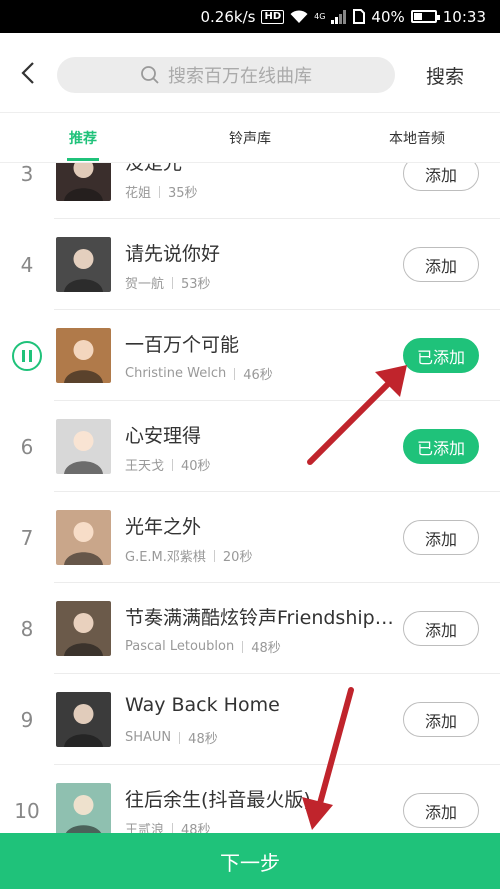 The height and width of the screenshot is (889, 500). I want to click on signal-icon, so click(339, 16).